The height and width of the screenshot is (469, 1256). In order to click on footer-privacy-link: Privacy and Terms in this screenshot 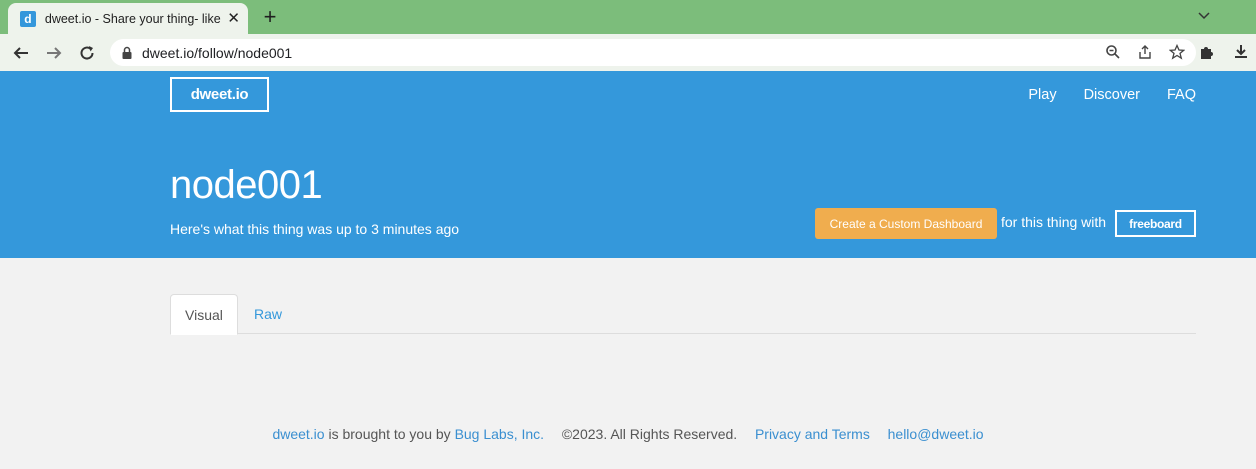, I will do `click(812, 434)`.